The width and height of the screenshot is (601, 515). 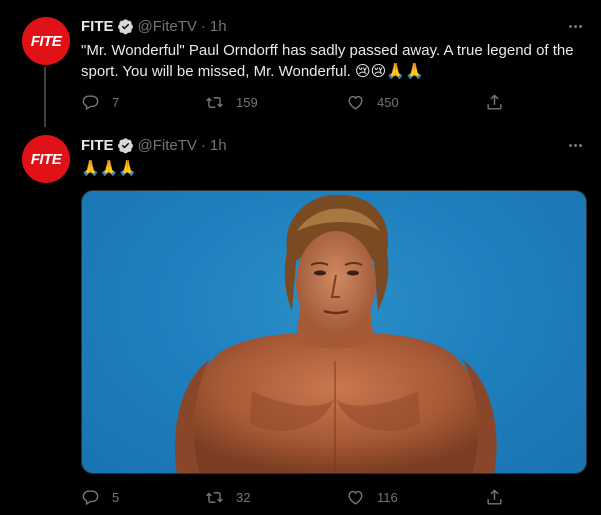 What do you see at coordinates (100, 102) in the screenshot?
I see `reply-button: 7` at bounding box center [100, 102].